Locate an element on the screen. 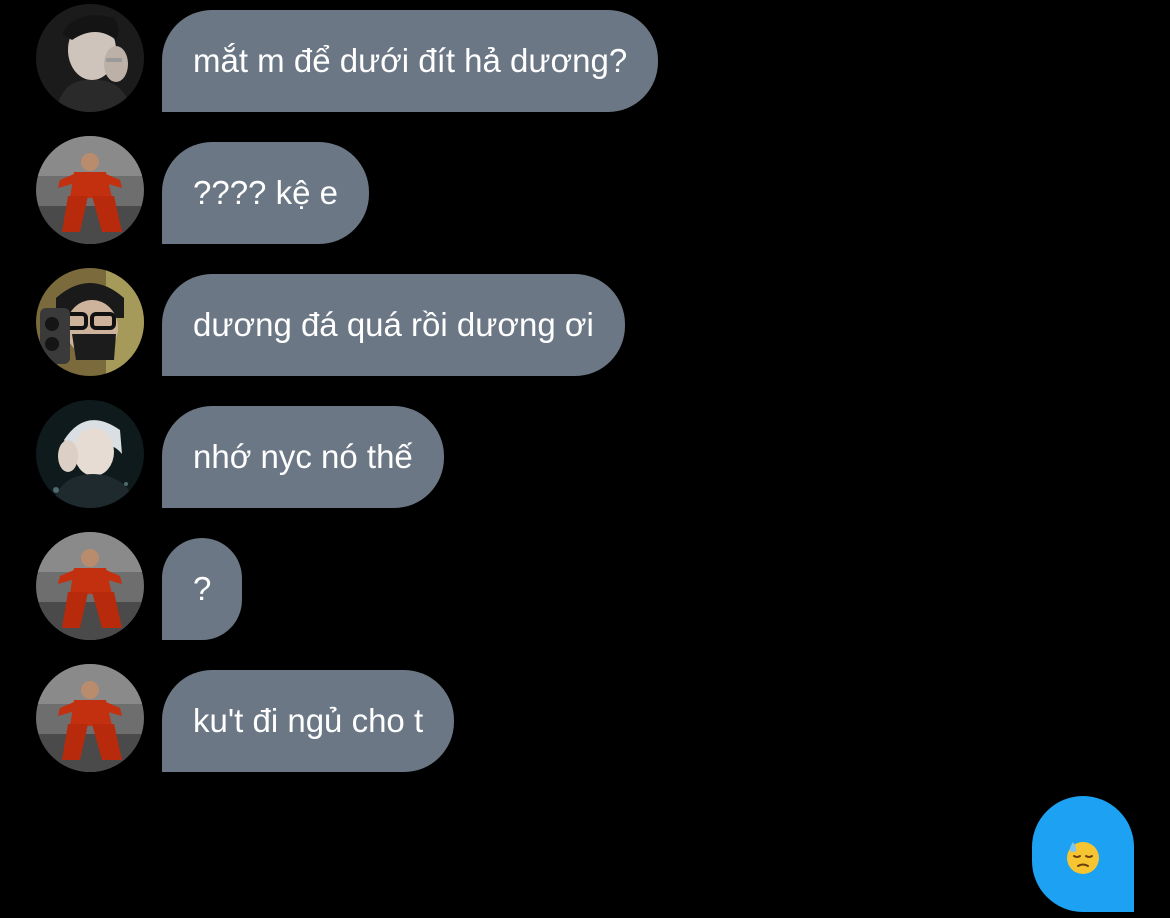  message-text: nhớ nyc nó thế is located at coordinates (303, 456).